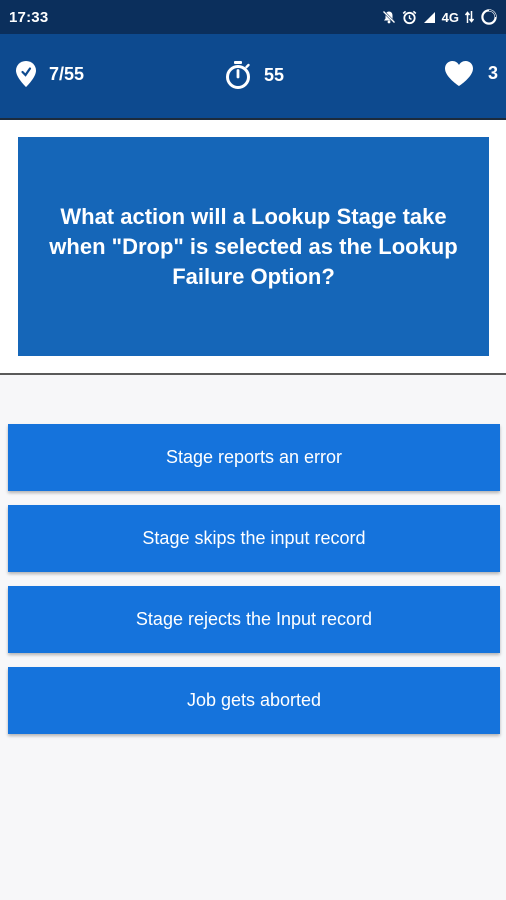 The image size is (506, 900). What do you see at coordinates (254, 457) in the screenshot?
I see `answer-option-1: Stage reports an error` at bounding box center [254, 457].